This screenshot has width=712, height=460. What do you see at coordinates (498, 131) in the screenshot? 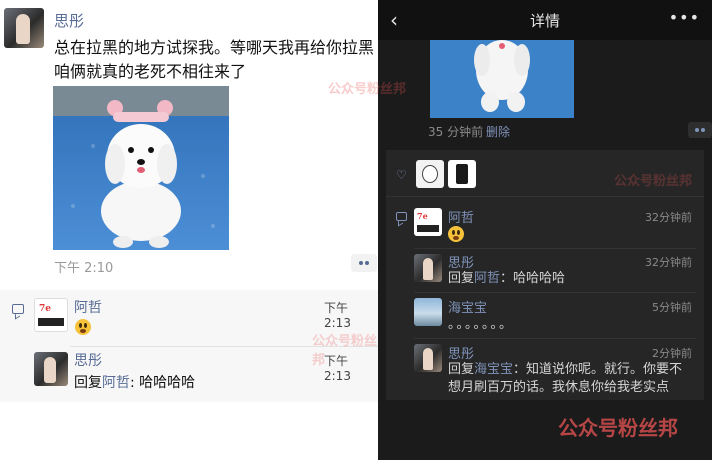
I see `delete-button: 删除` at bounding box center [498, 131].